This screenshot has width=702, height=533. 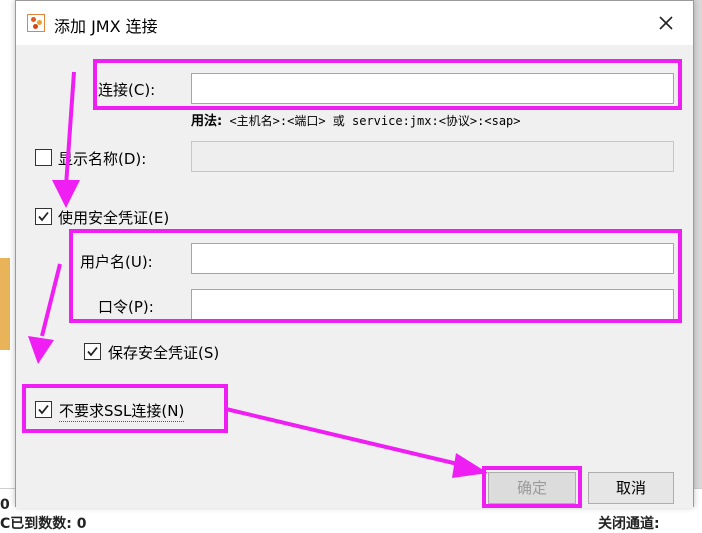 What do you see at coordinates (432, 258) in the screenshot?
I see `username-input` at bounding box center [432, 258].